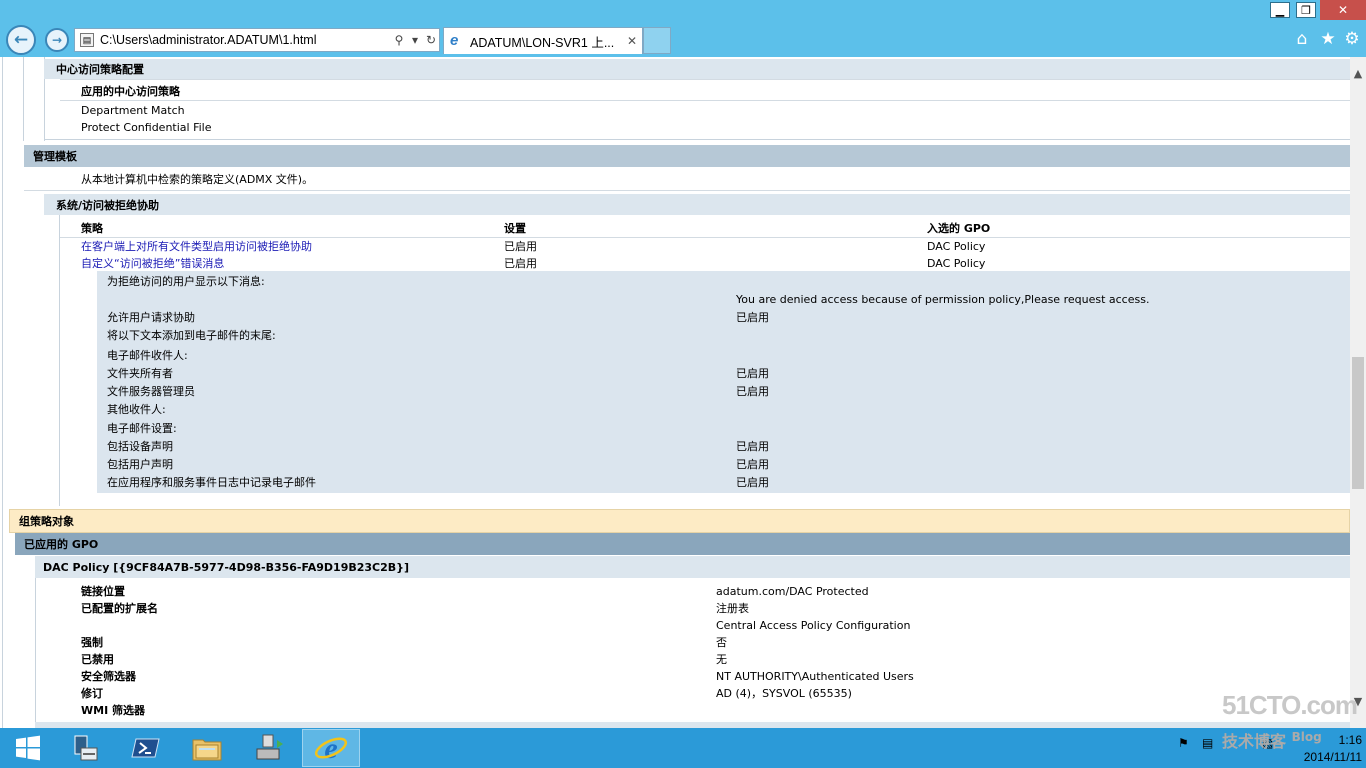 This screenshot has width=1366, height=768. I want to click on powershell-button, so click(146, 748).